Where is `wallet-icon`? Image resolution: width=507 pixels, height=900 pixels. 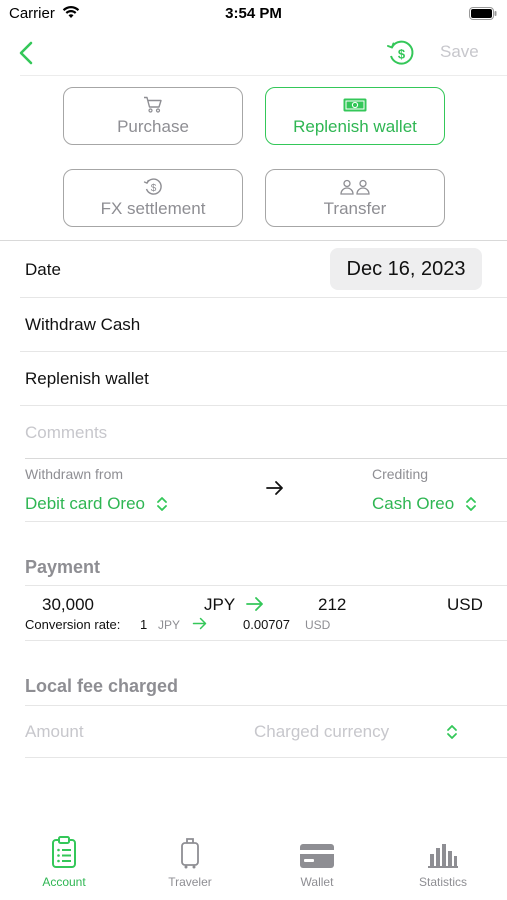 wallet-icon is located at coordinates (317, 852).